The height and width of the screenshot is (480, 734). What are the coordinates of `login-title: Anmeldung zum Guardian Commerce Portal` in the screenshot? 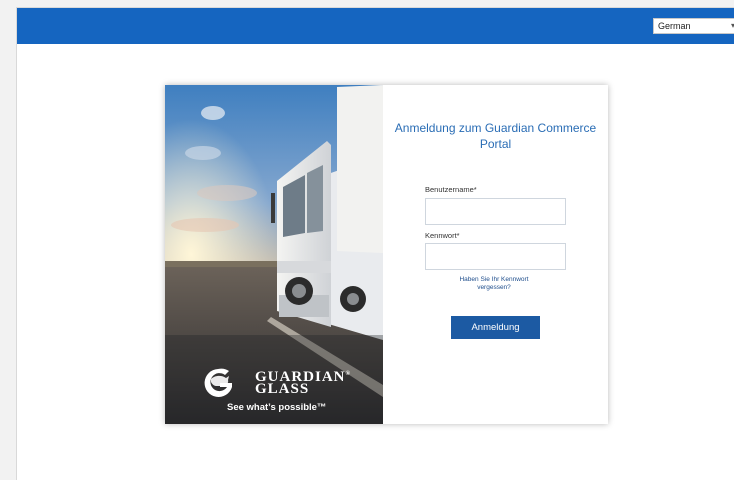 It's located at (495, 136).